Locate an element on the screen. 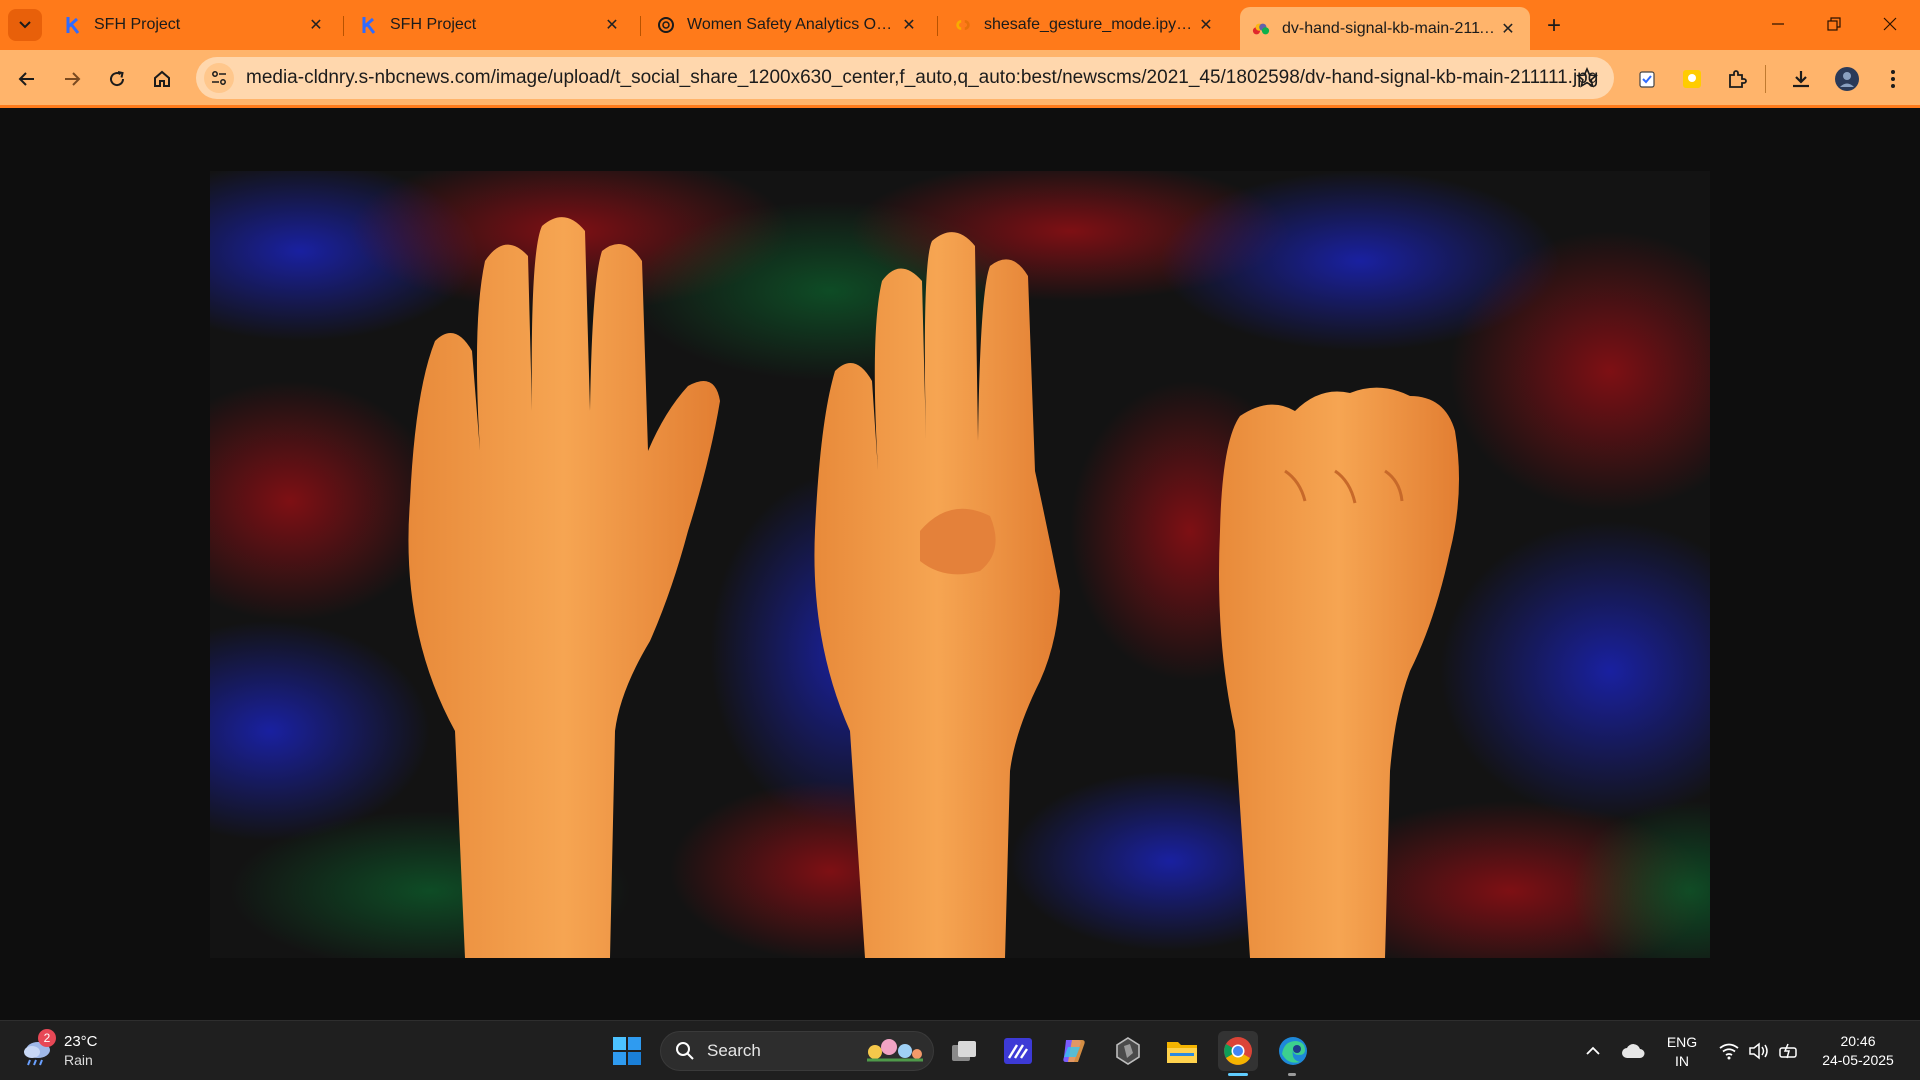 The image size is (1920, 1080). tab-sfh-project-2: SFH Project ✕ is located at coordinates (491, 25).